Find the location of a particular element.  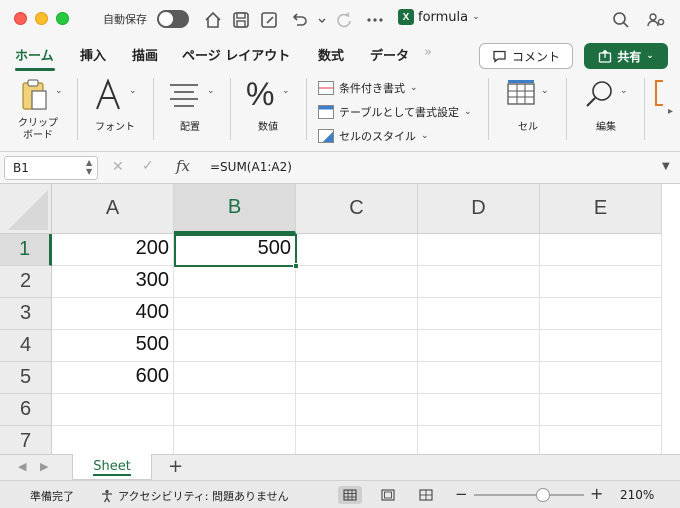

normal-view-button is located at coordinates (350, 495).